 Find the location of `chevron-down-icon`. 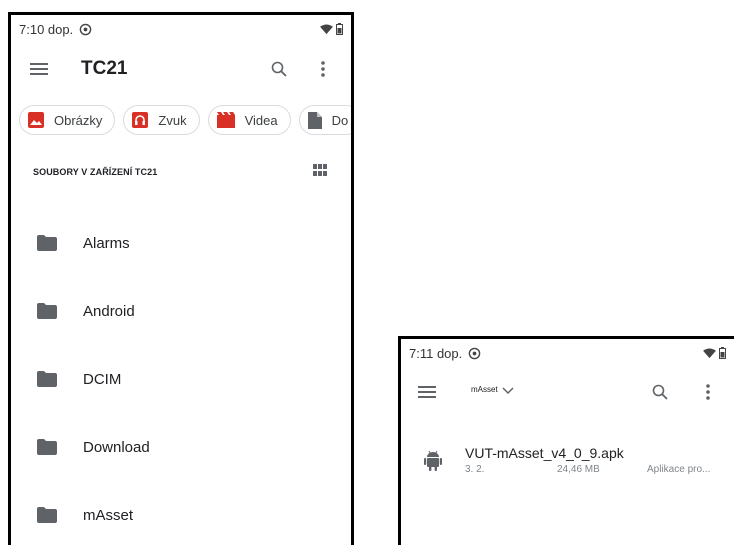

chevron-down-icon is located at coordinates (508, 392).